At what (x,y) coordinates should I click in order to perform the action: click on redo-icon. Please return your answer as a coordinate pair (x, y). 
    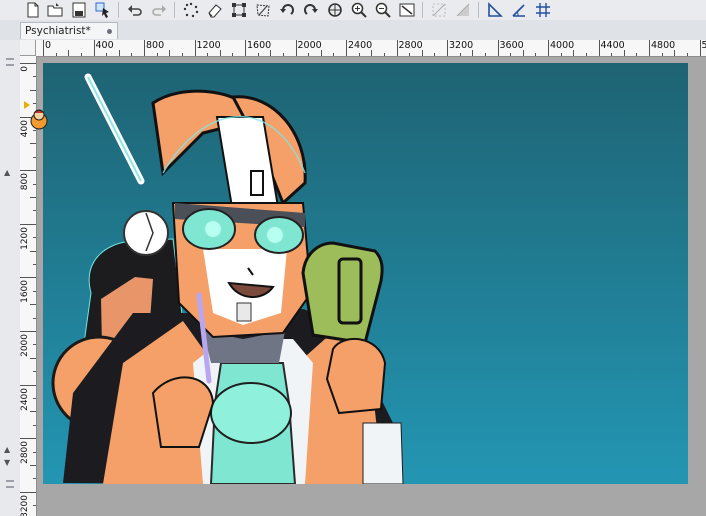
    Looking at the image, I should click on (159, 10).